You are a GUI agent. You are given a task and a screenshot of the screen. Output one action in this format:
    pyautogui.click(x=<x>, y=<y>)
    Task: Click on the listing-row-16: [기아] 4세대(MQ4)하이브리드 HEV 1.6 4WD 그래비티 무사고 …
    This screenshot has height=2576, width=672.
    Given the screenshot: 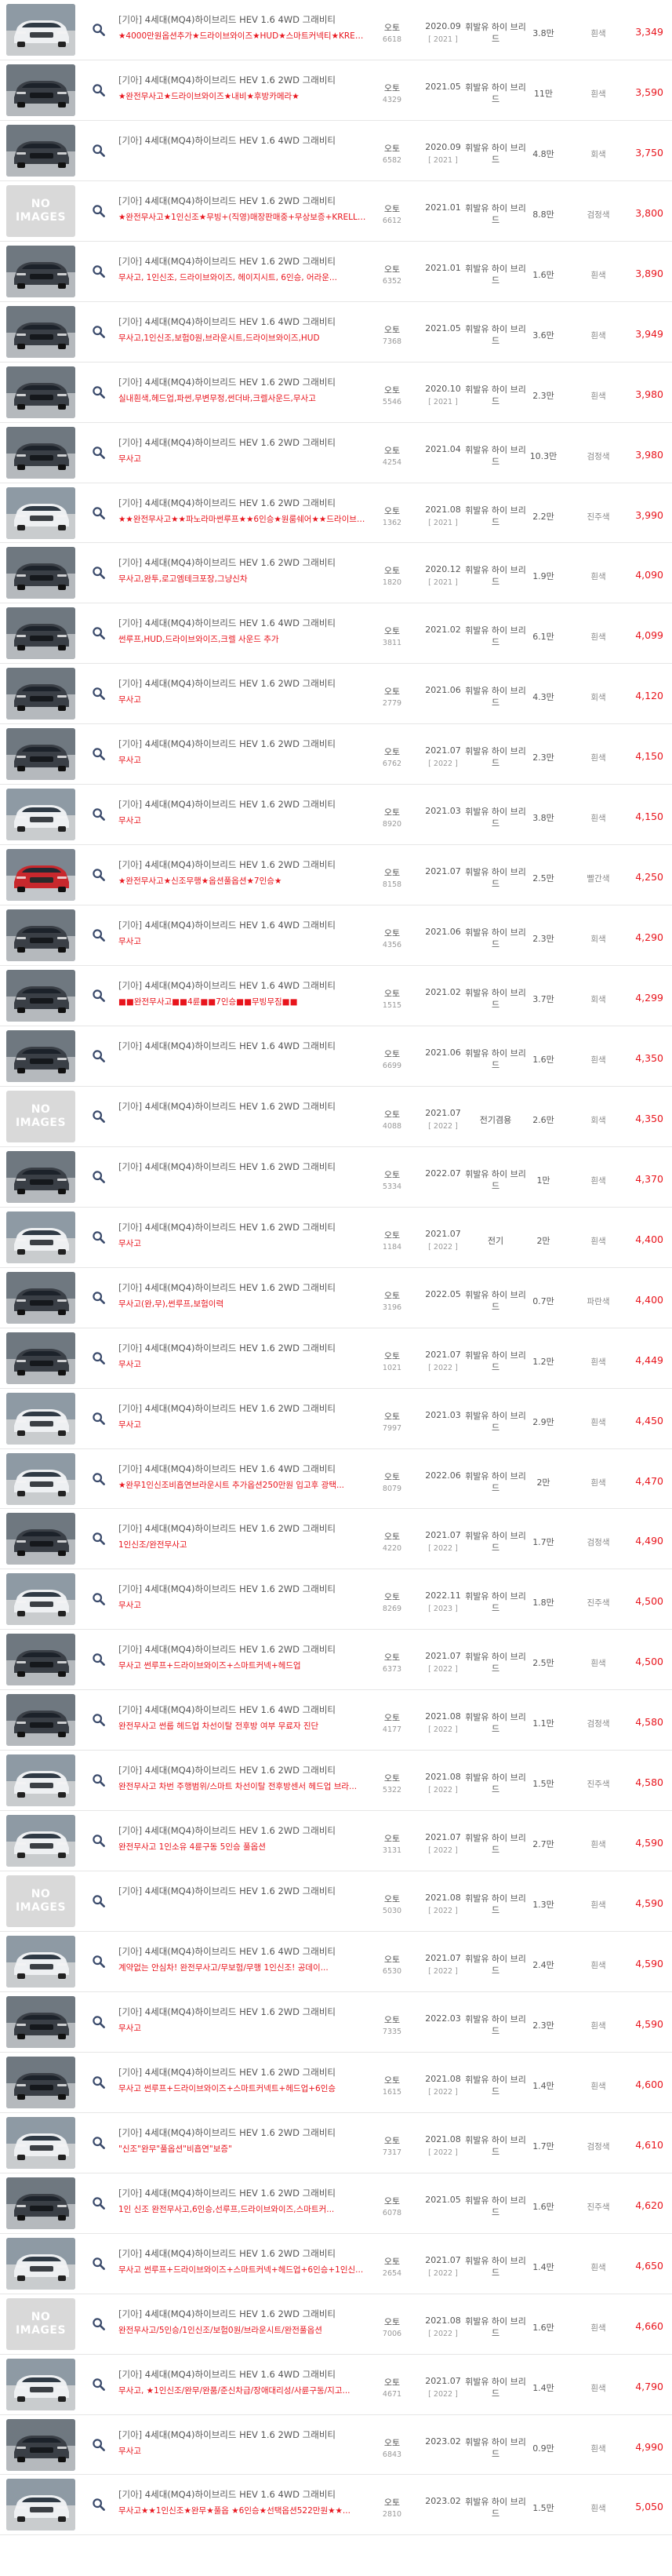 What is the action you would take?
    pyautogui.click(x=336, y=935)
    